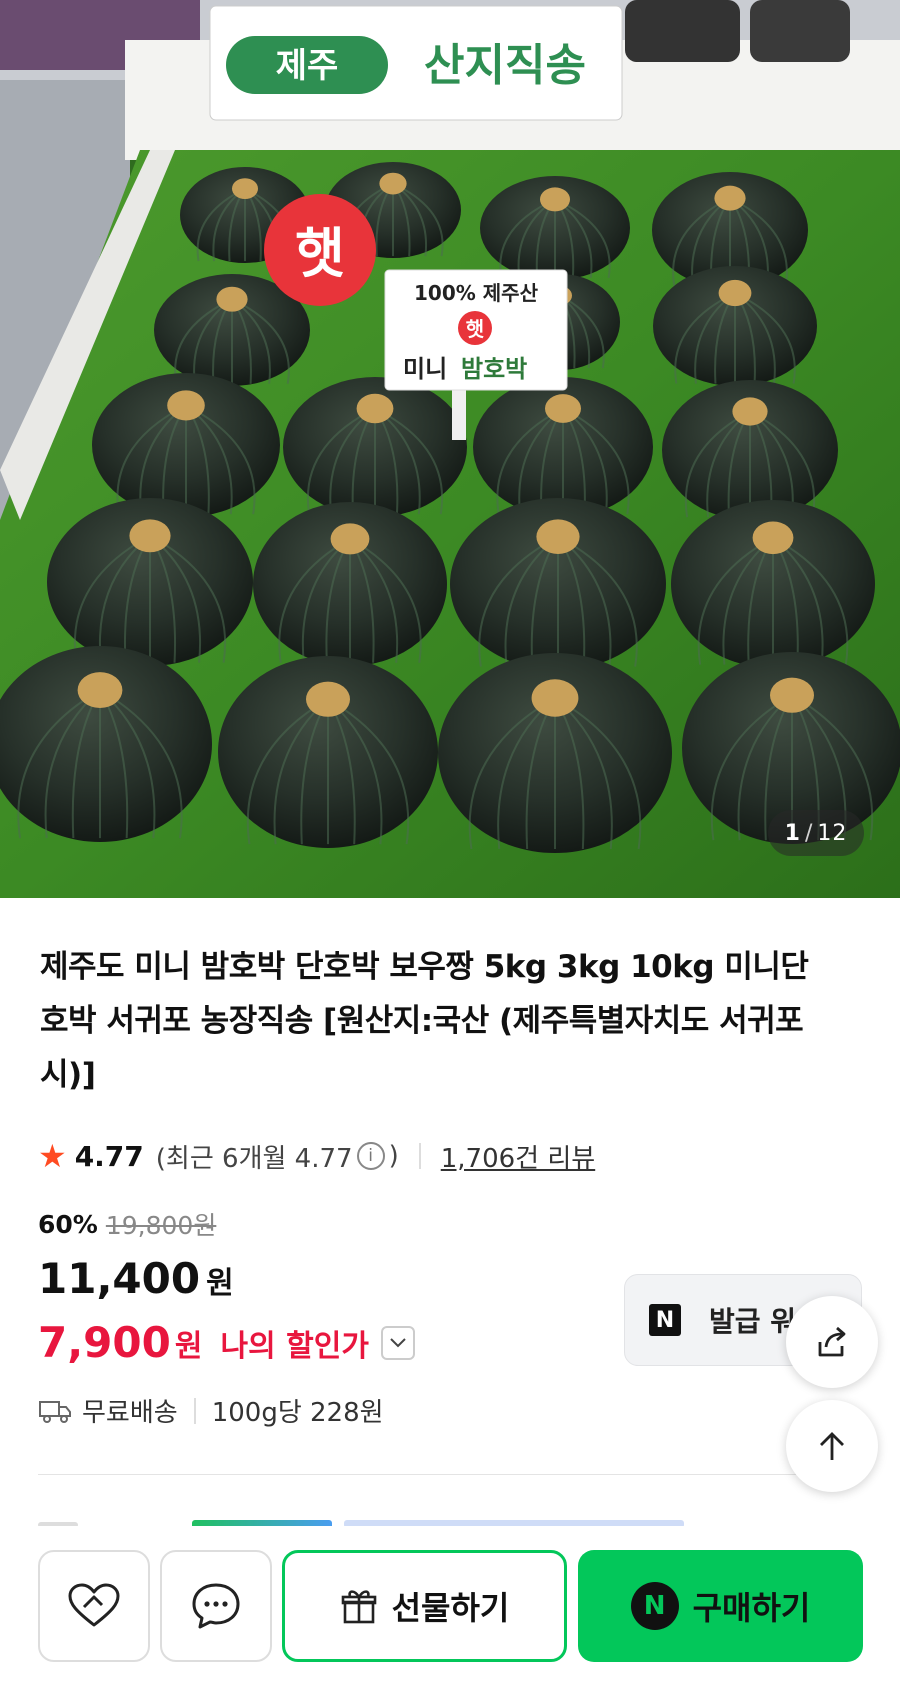 The image size is (900, 1682). What do you see at coordinates (792, 833) in the screenshot?
I see `counter-current: 1` at bounding box center [792, 833].